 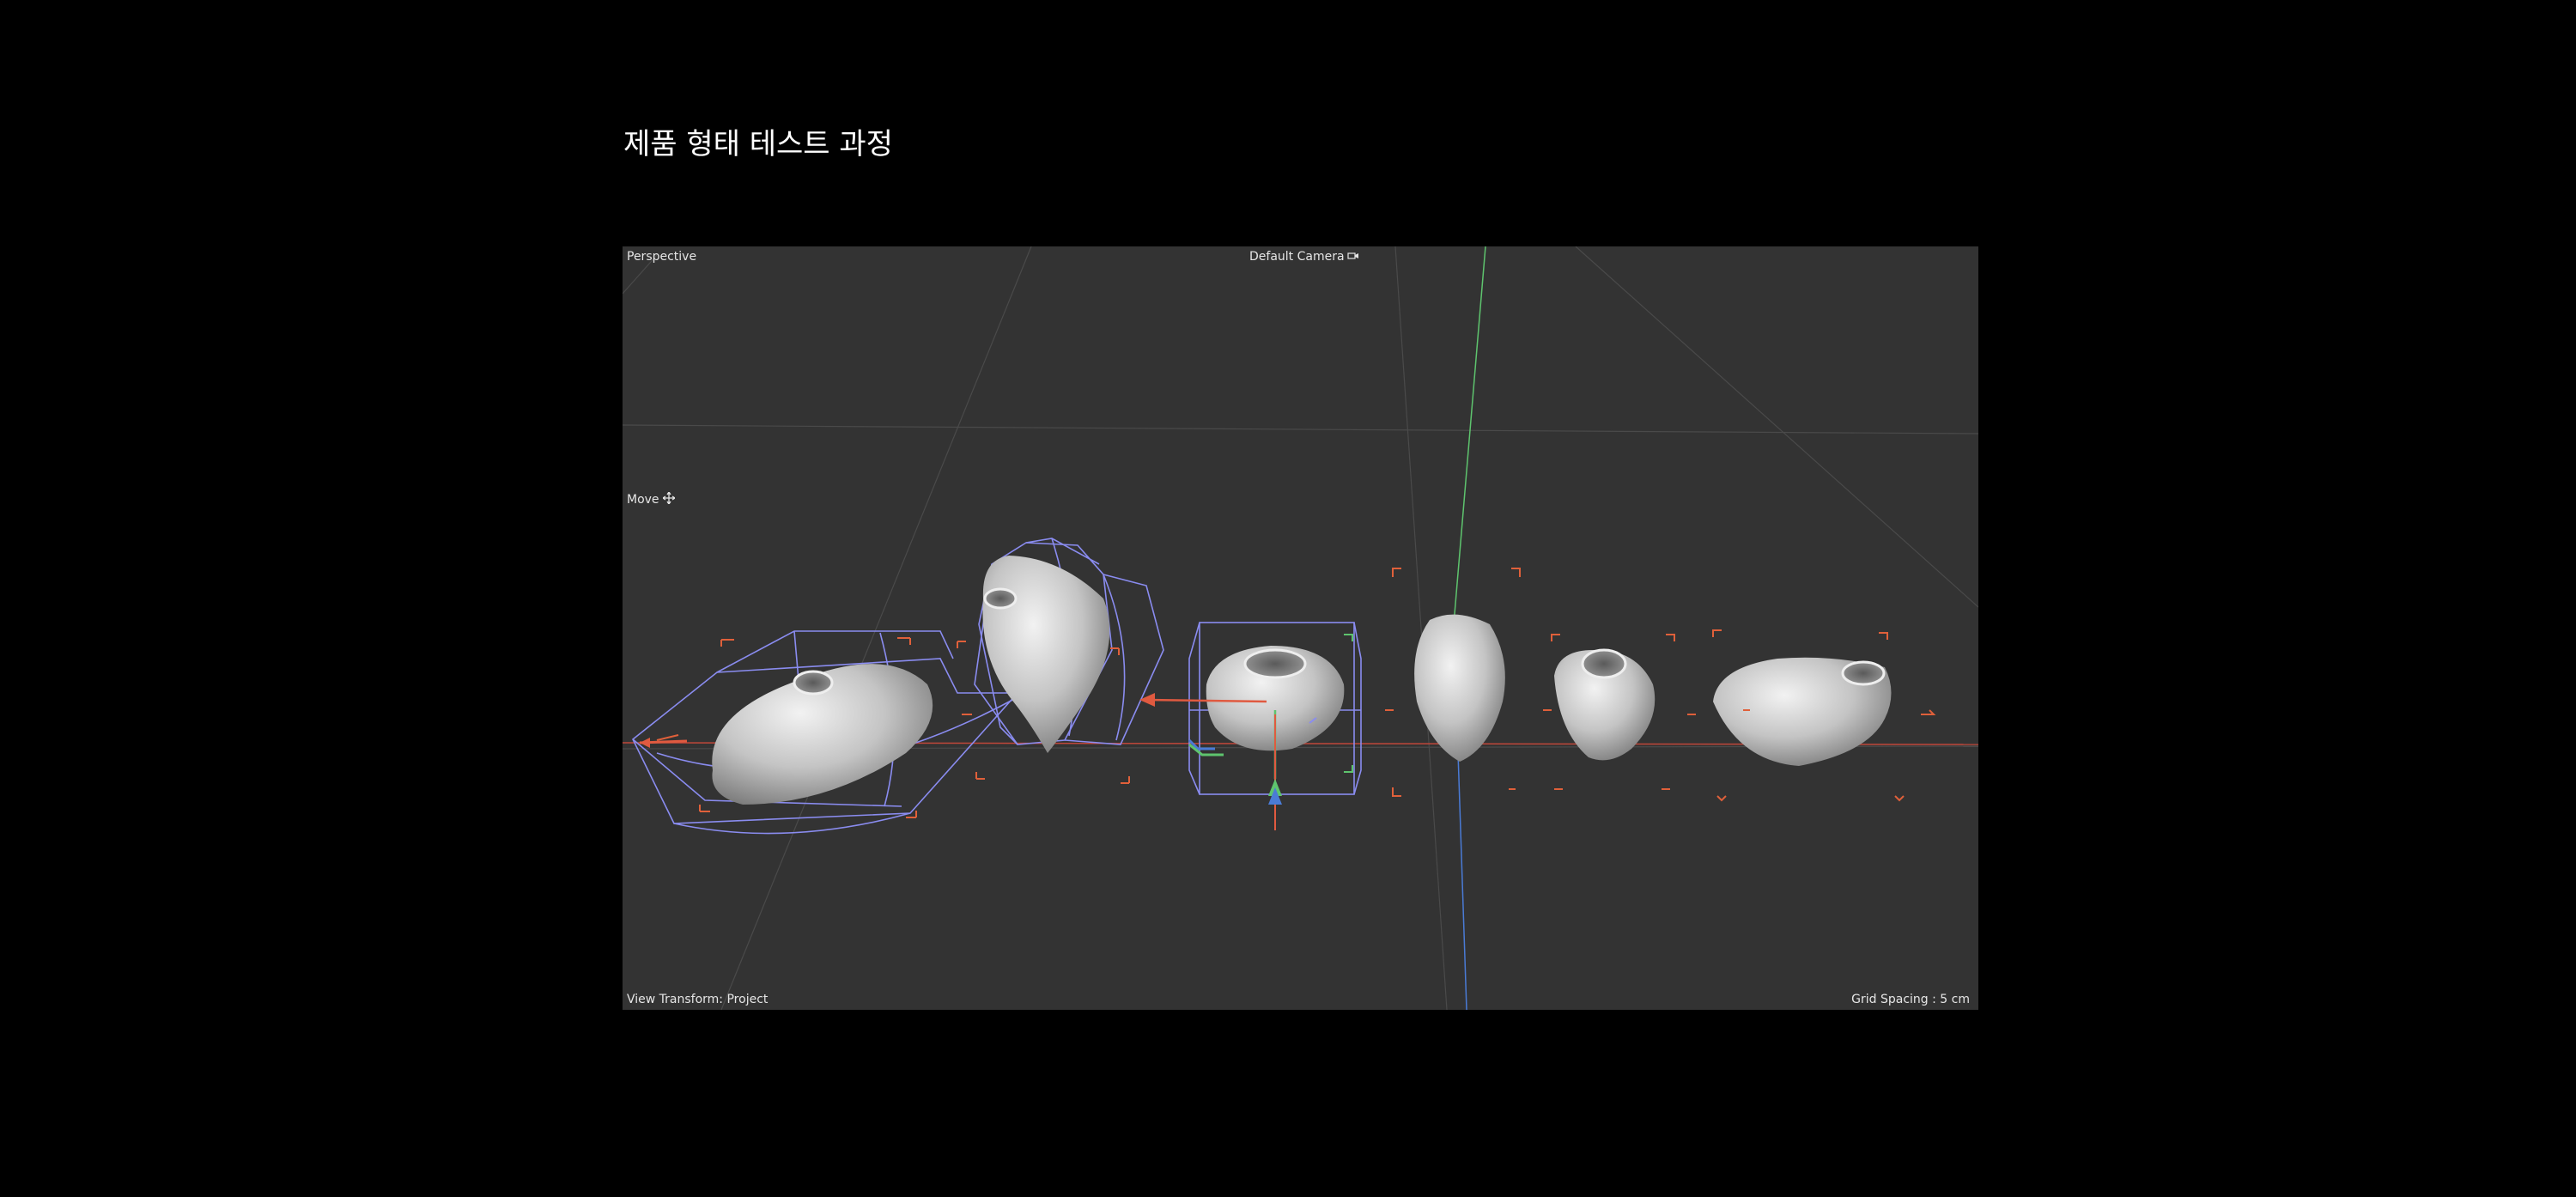 What do you see at coordinates (758, 144) in the screenshot?
I see `page-title: 제품 형태 테스트 과정` at bounding box center [758, 144].